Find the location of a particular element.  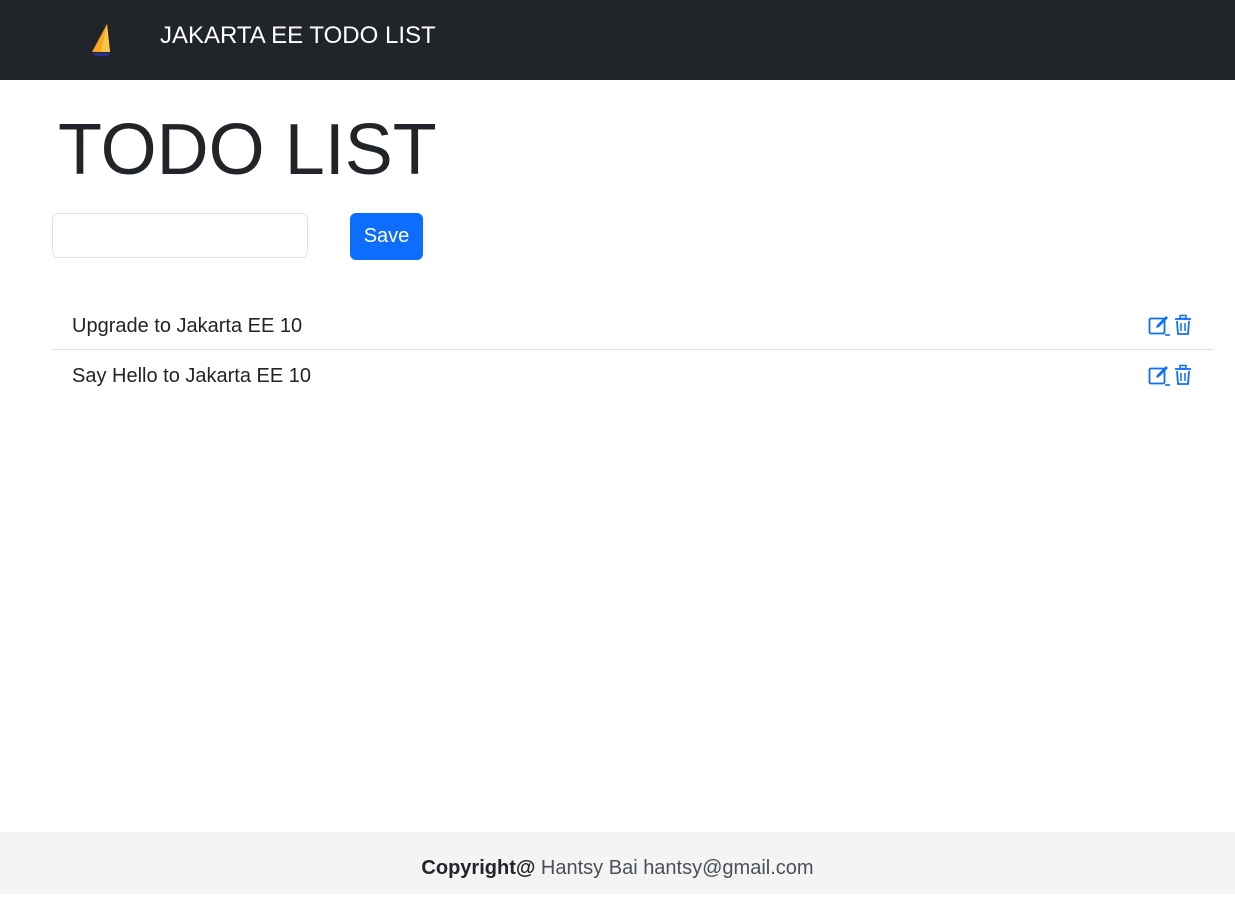

footer: Copyright@ Hantsy Bai hantsy@gmail.com is located at coordinates (617, 863).